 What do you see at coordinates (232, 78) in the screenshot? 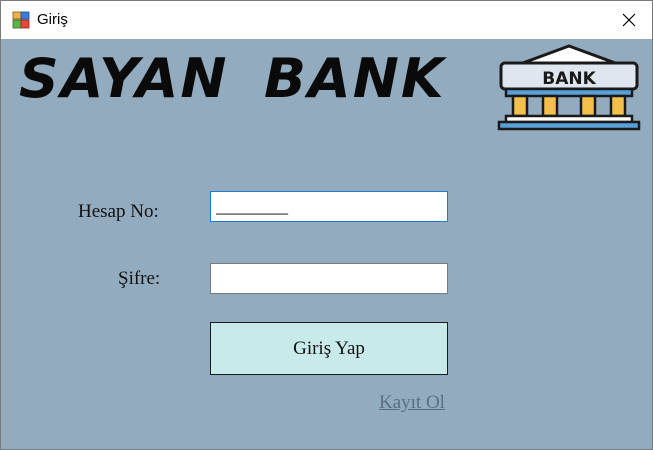
I see `bank-name-heading: SAYAN BANK` at bounding box center [232, 78].